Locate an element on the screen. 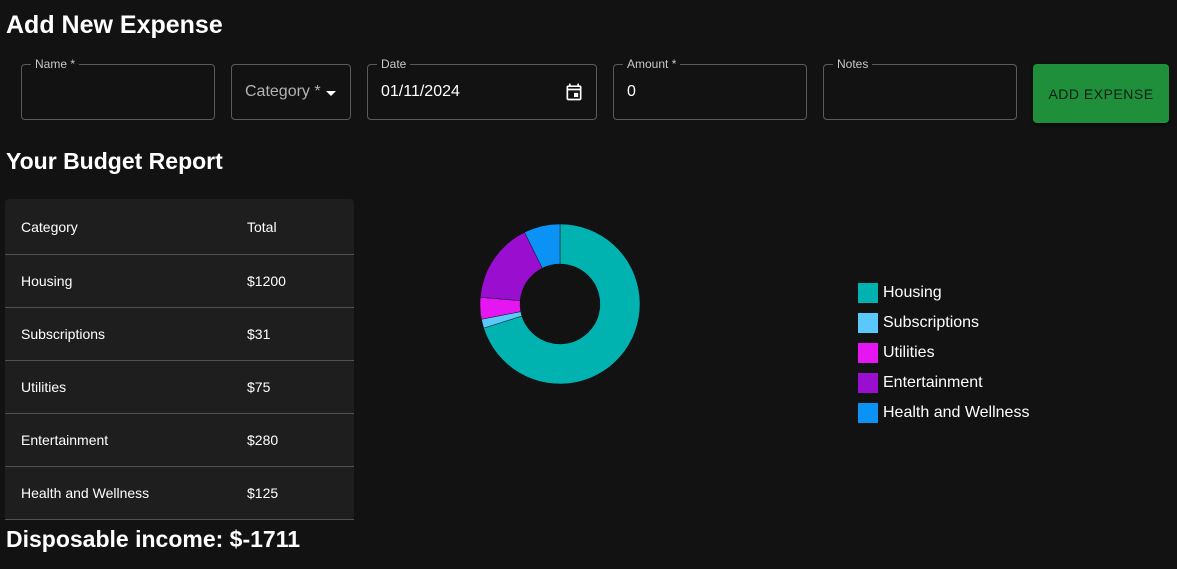 The height and width of the screenshot is (569, 1177). legend-label: Subscriptions is located at coordinates (931, 322).